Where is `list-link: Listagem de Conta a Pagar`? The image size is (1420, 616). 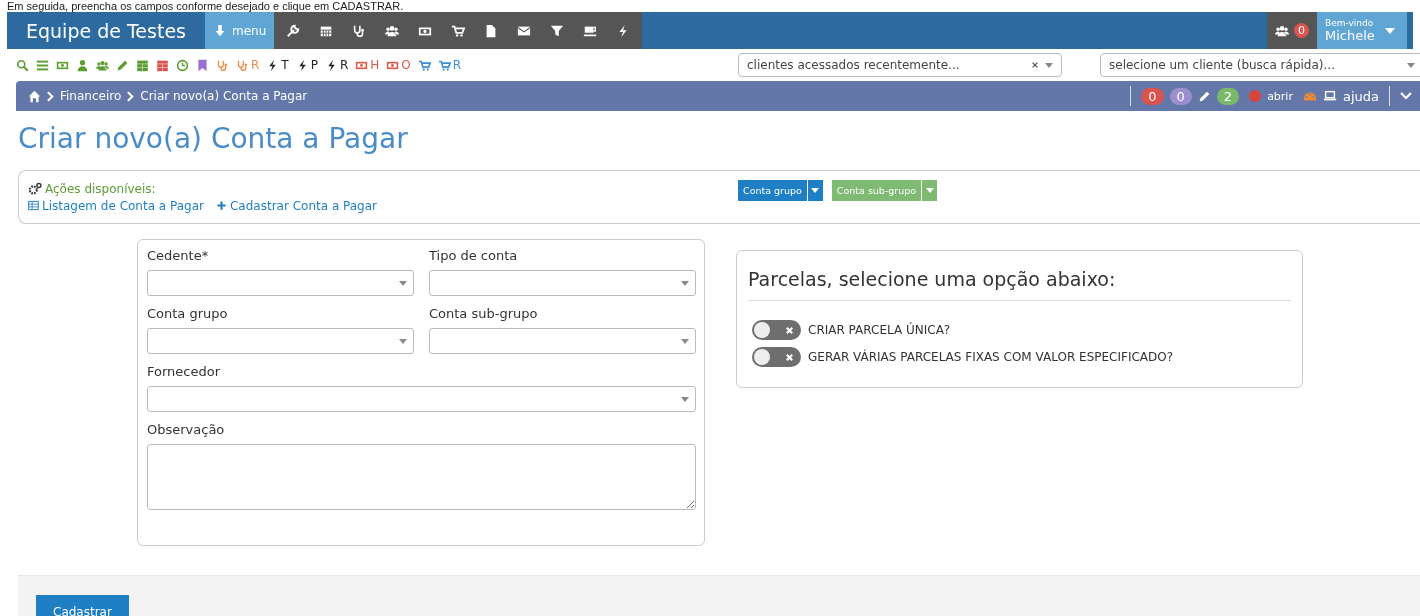
list-link: Listagem de Conta a Pagar is located at coordinates (116, 205).